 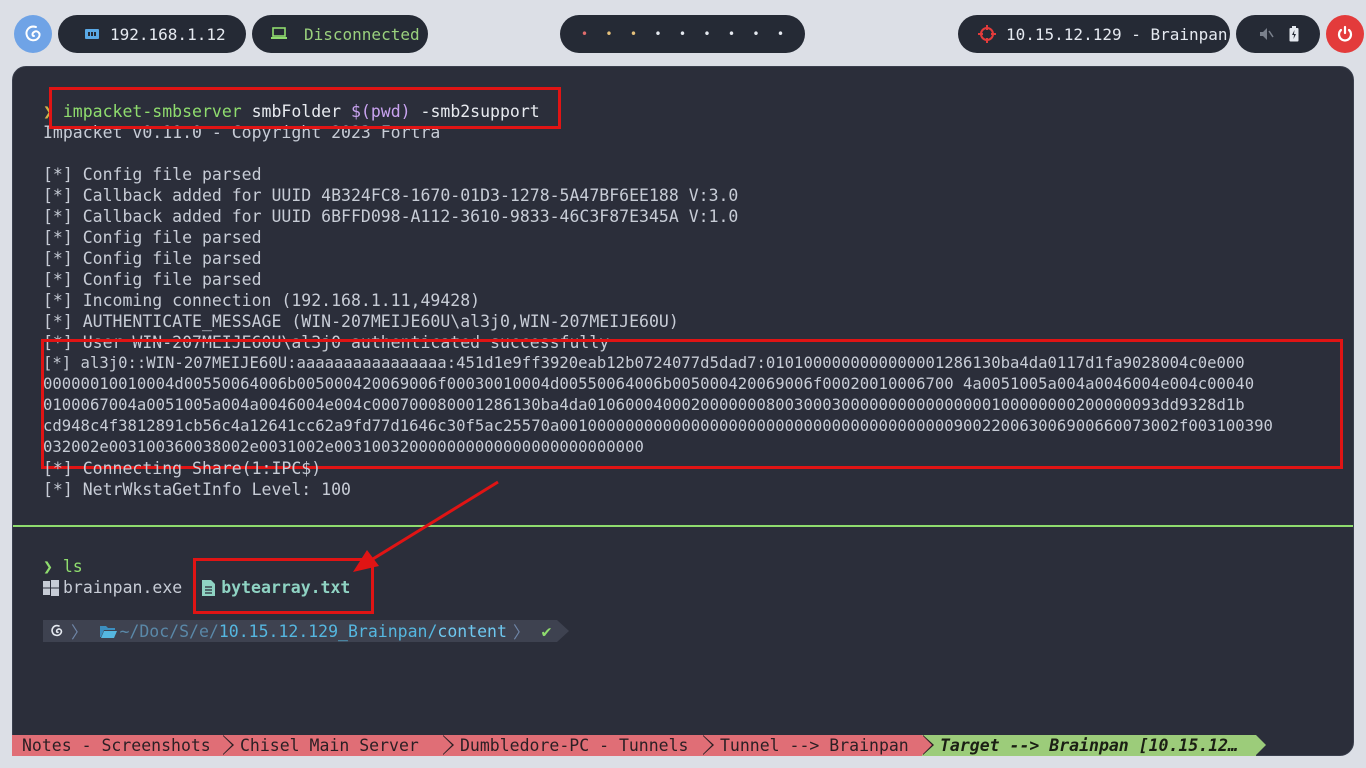 I want to click on local-ip-indicator: 192.168.1.12, so click(x=152, y=34).